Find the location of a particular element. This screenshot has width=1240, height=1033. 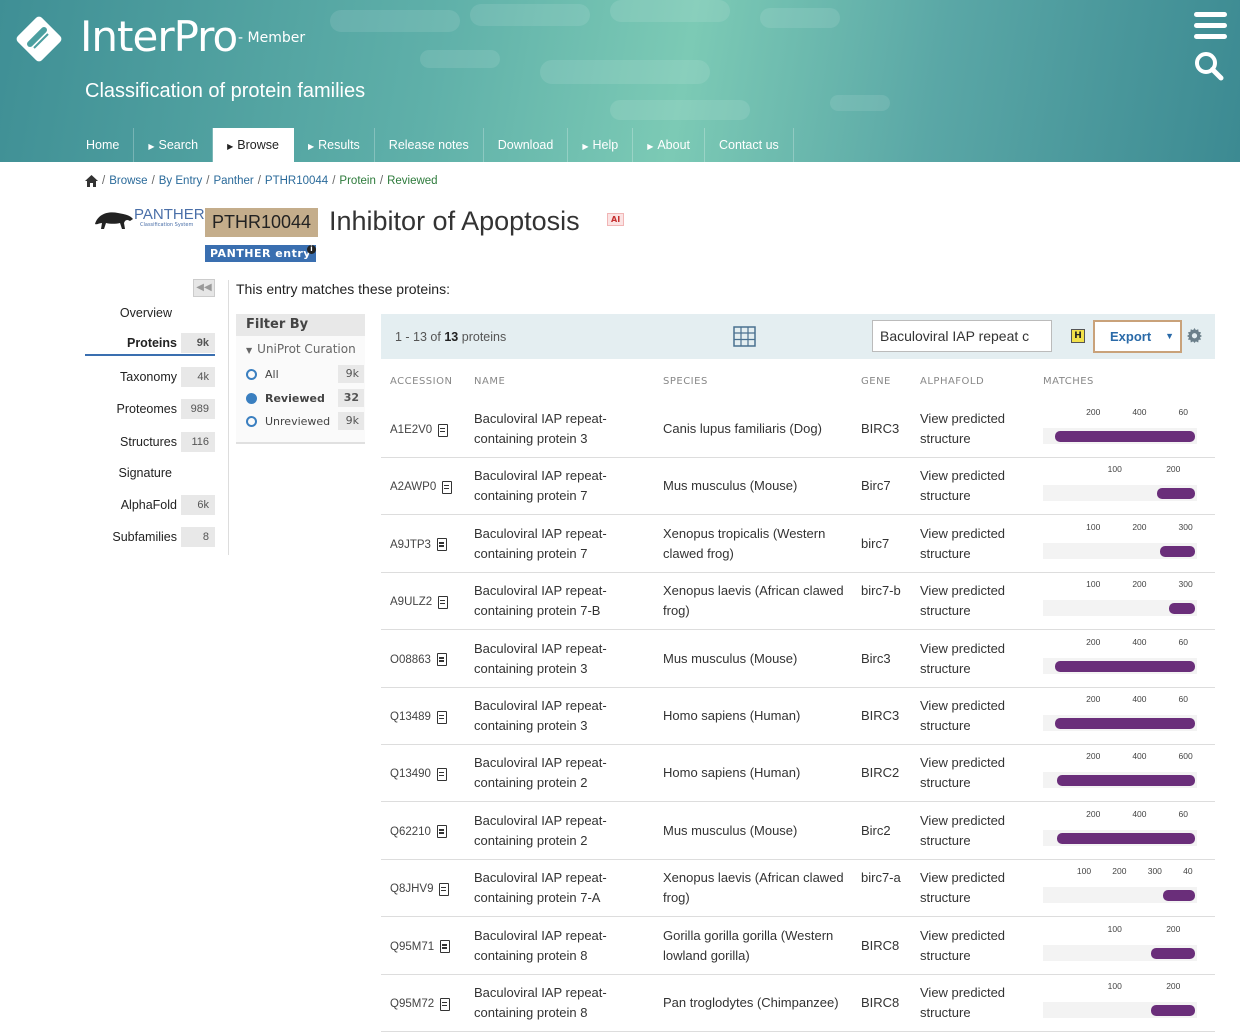

accession-link: A9JTP3 is located at coordinates (418, 545).